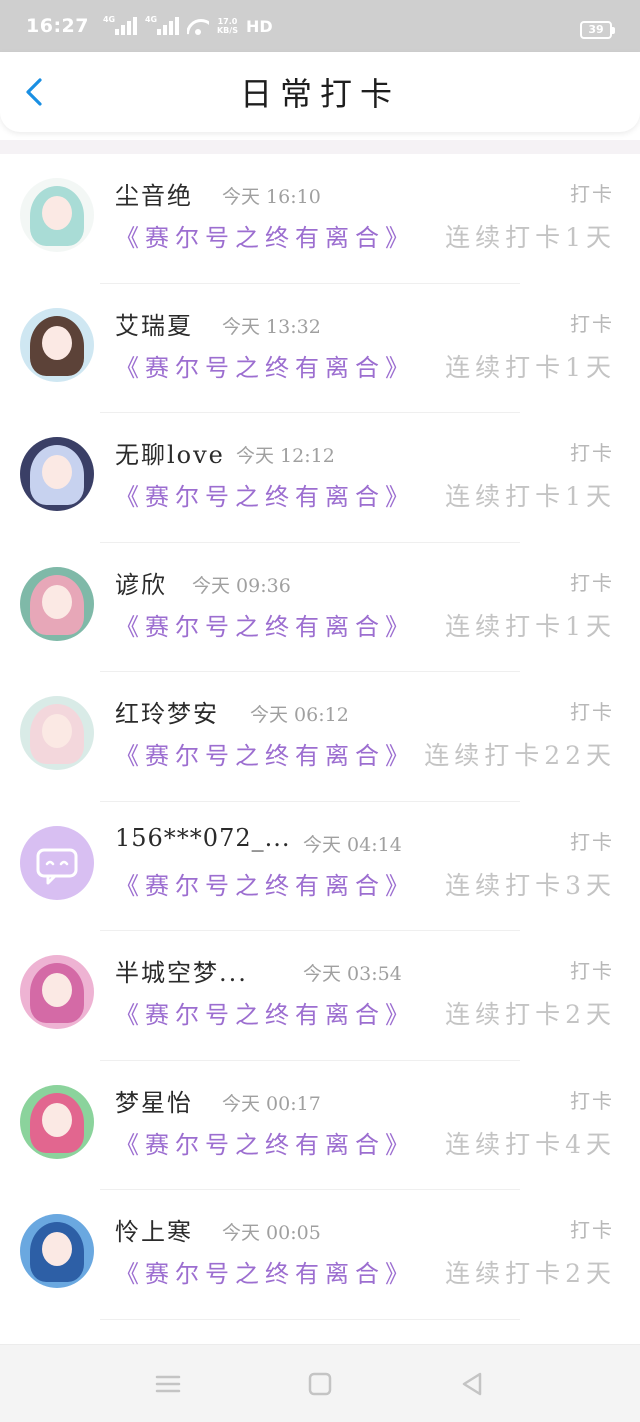 The image size is (640, 1422). What do you see at coordinates (227, 26) in the screenshot?
I see `network-speed: 17.0 KB/S` at bounding box center [227, 26].